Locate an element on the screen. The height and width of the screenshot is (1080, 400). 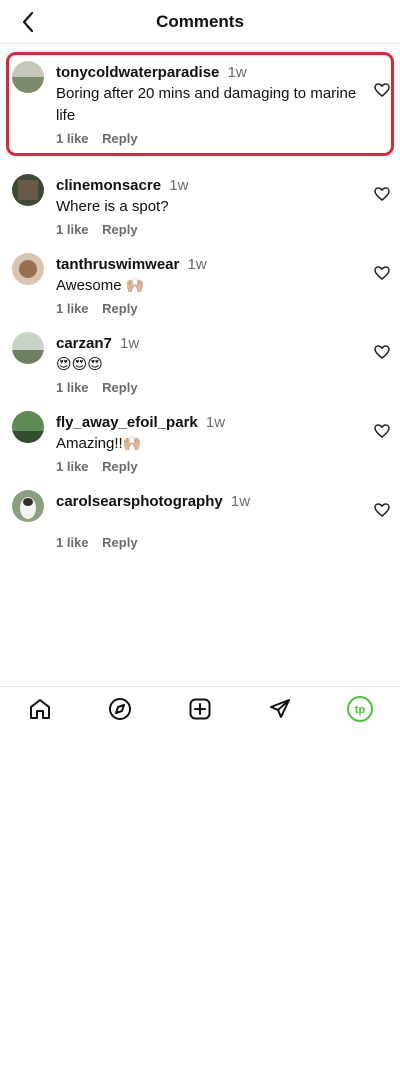
comment-item: carzan7 1w 😍😍😍 1 like Reply is located at coordinates (200, 355).